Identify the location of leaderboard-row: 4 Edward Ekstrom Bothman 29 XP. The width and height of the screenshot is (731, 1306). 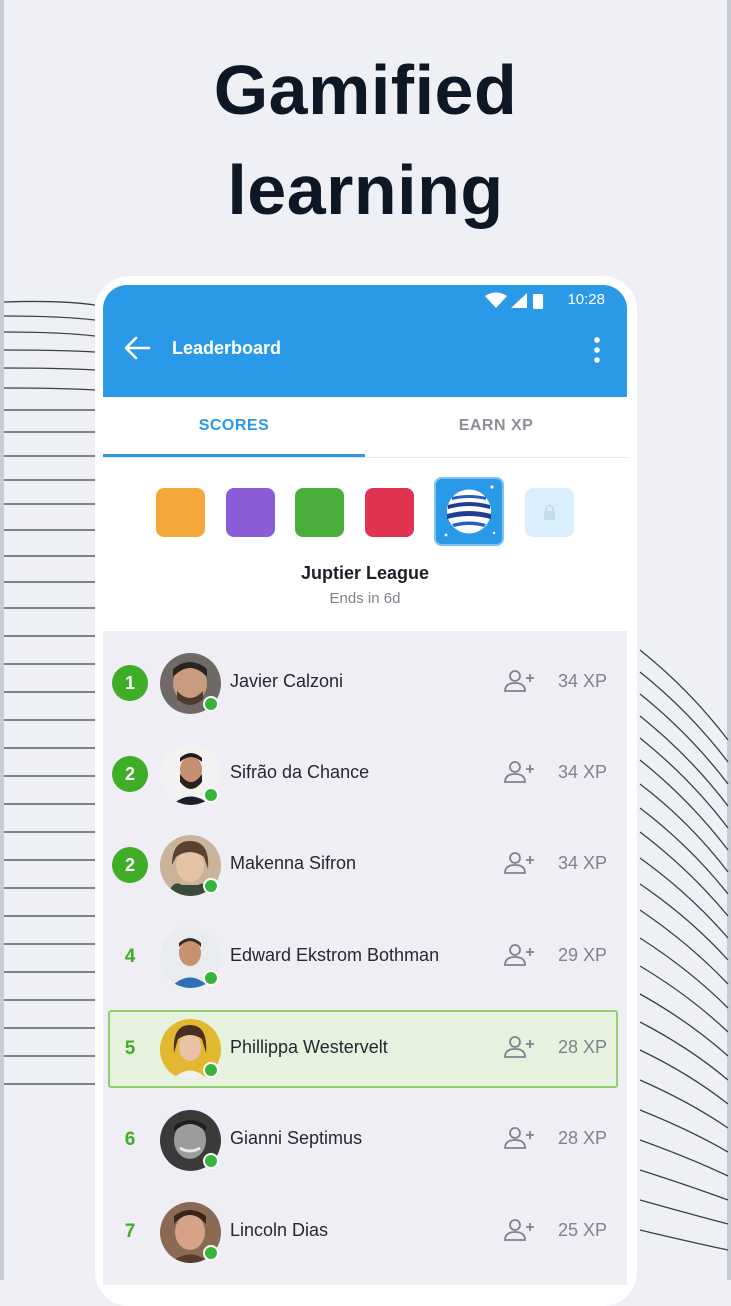
(365, 959).